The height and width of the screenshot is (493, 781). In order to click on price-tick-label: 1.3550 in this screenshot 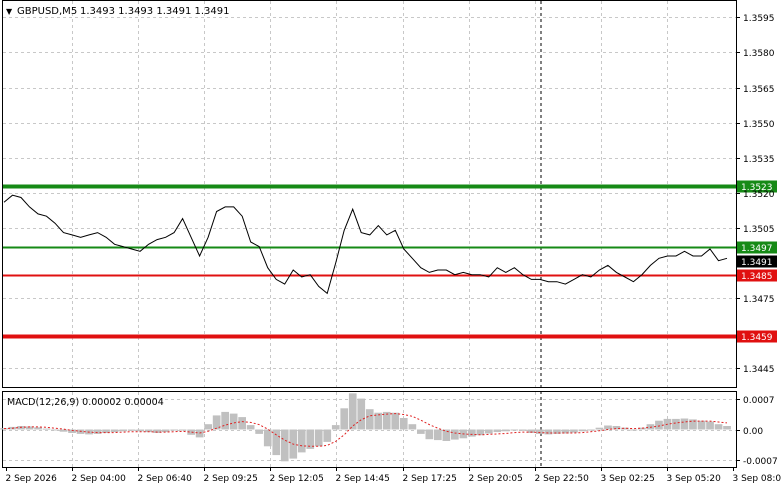, I will do `click(759, 125)`.